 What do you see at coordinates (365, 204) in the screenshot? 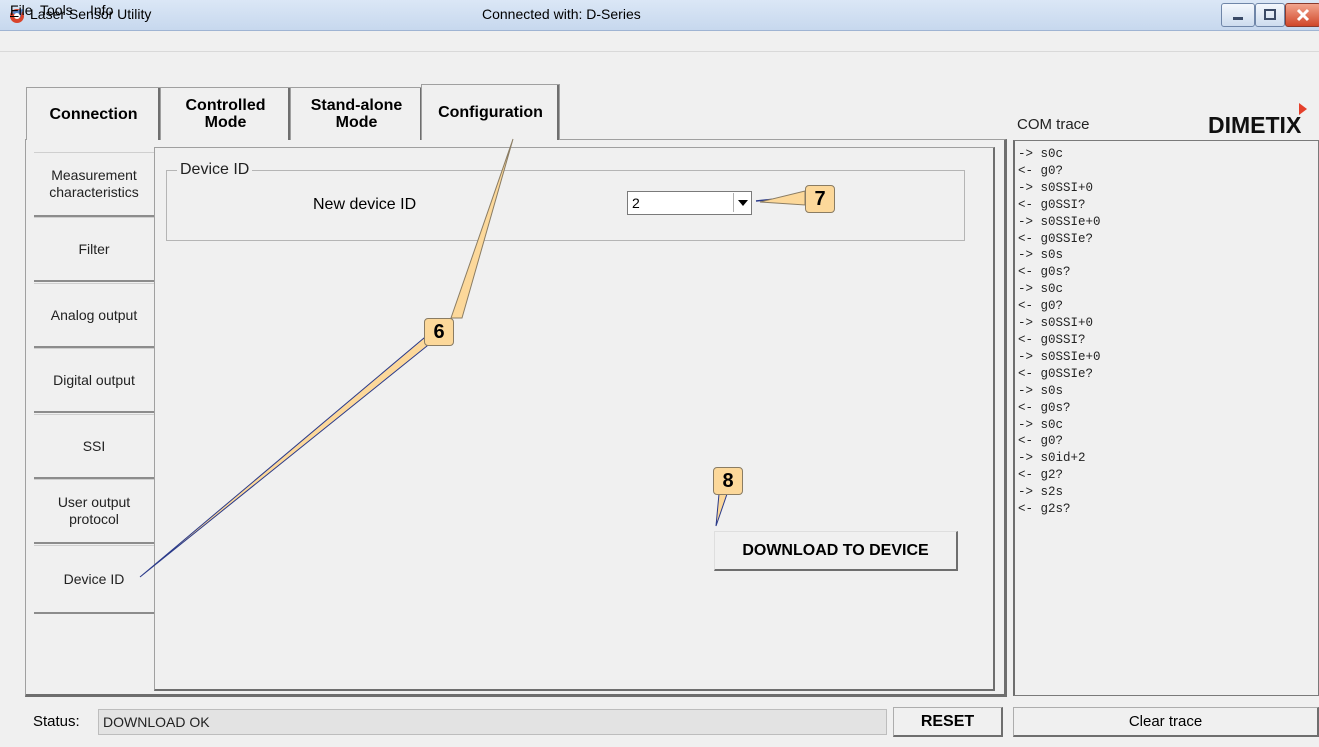
I see `new-device-id-label: New device ID` at bounding box center [365, 204].